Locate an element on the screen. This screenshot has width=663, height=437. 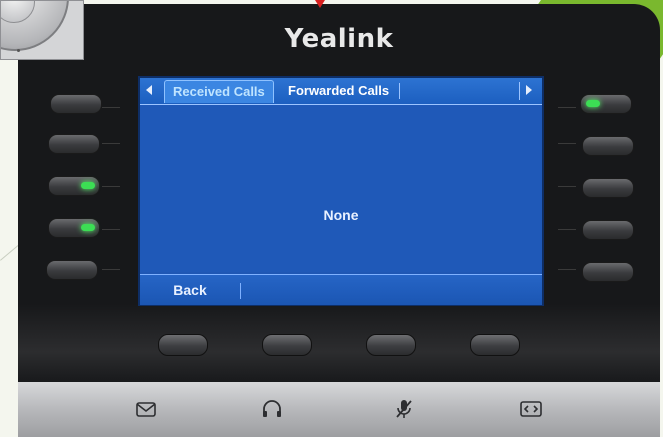
pointer-arrow-icon is located at coordinates (320, 4).